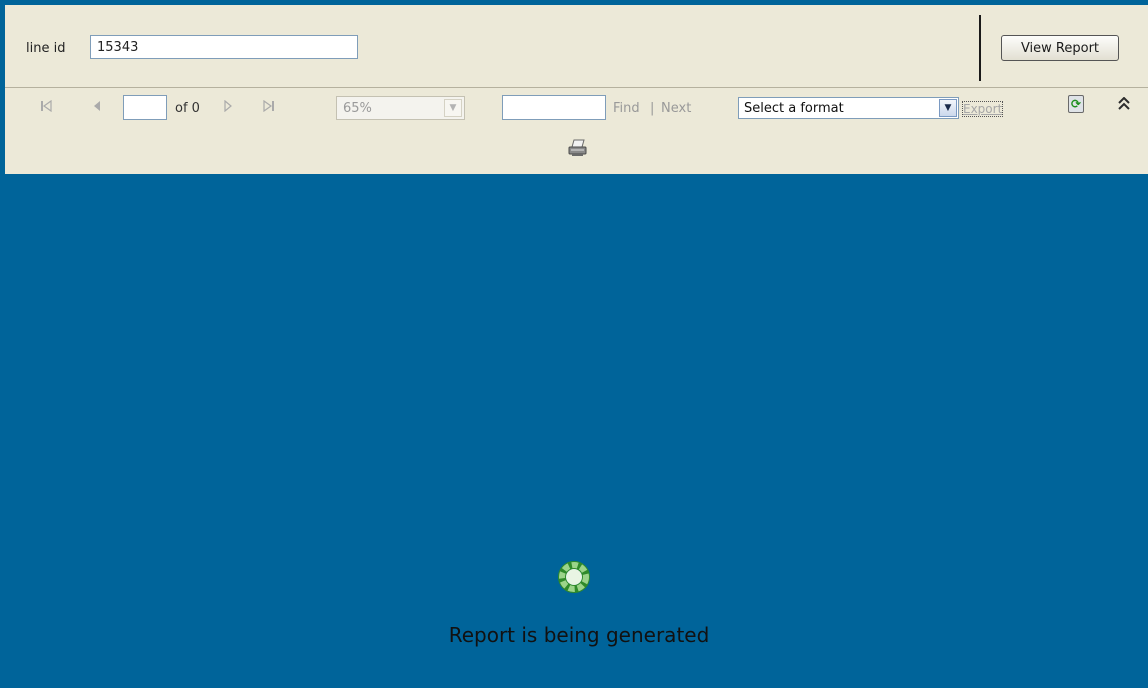  Describe the element at coordinates (46, 106) in the screenshot. I see `first-page-icon` at that location.